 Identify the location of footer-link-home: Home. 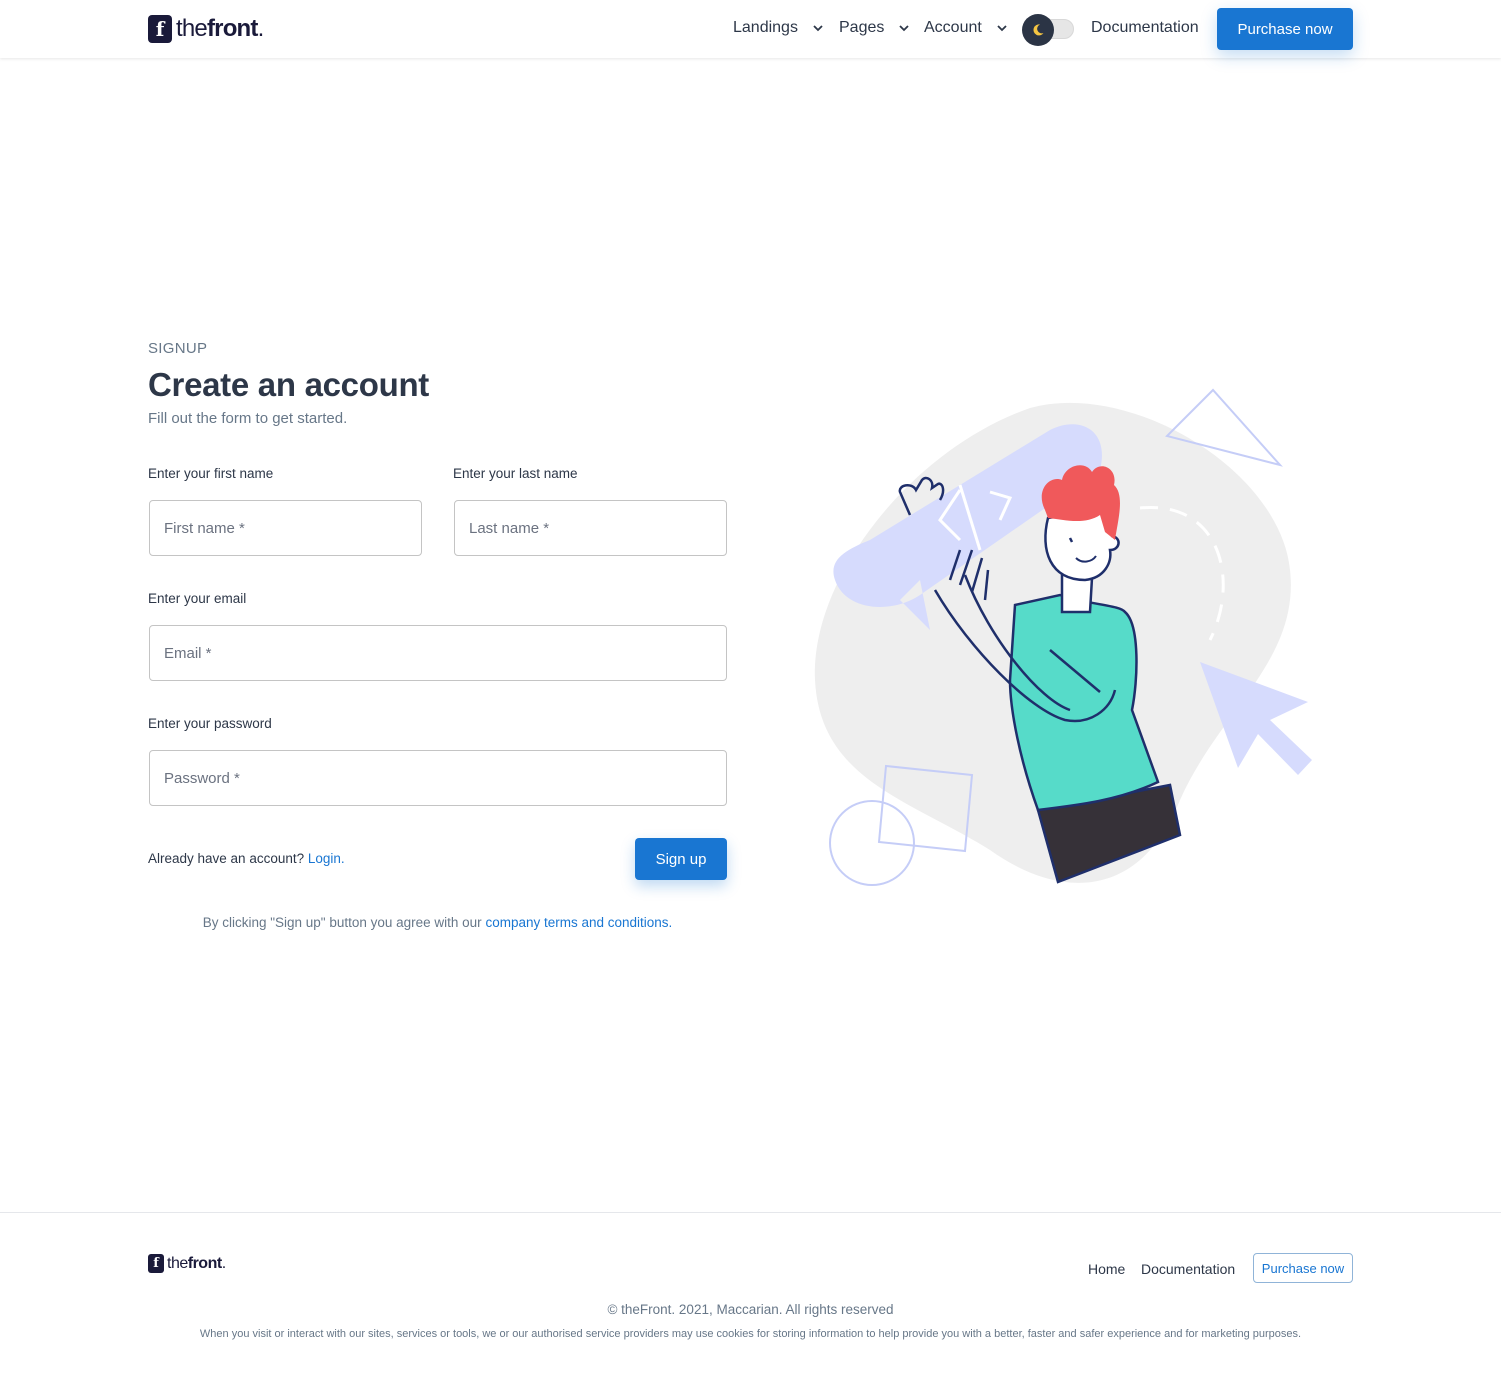
(1106, 1269).